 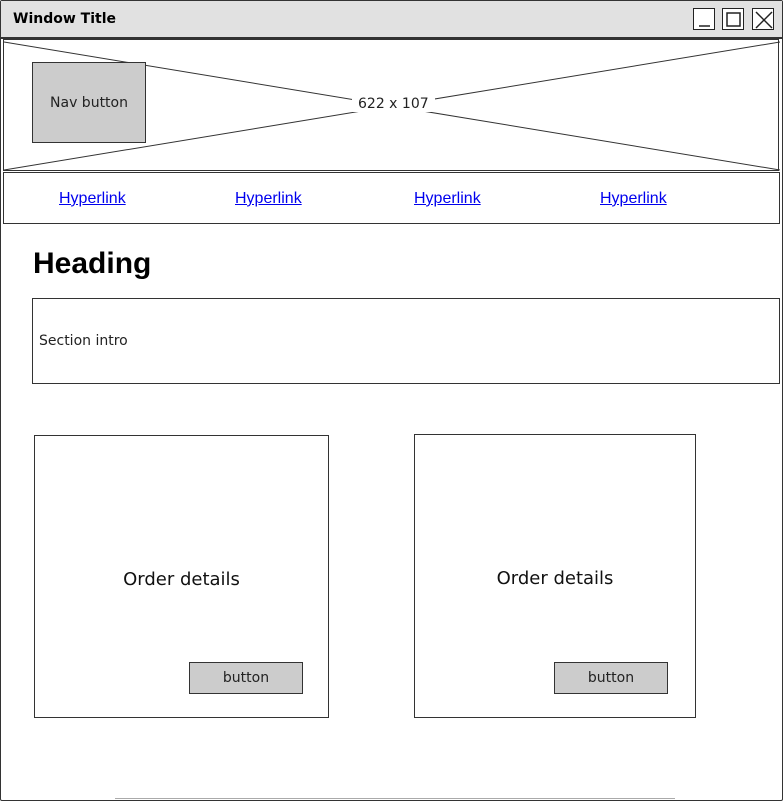 What do you see at coordinates (704, 19) in the screenshot?
I see `minimize-button` at bounding box center [704, 19].